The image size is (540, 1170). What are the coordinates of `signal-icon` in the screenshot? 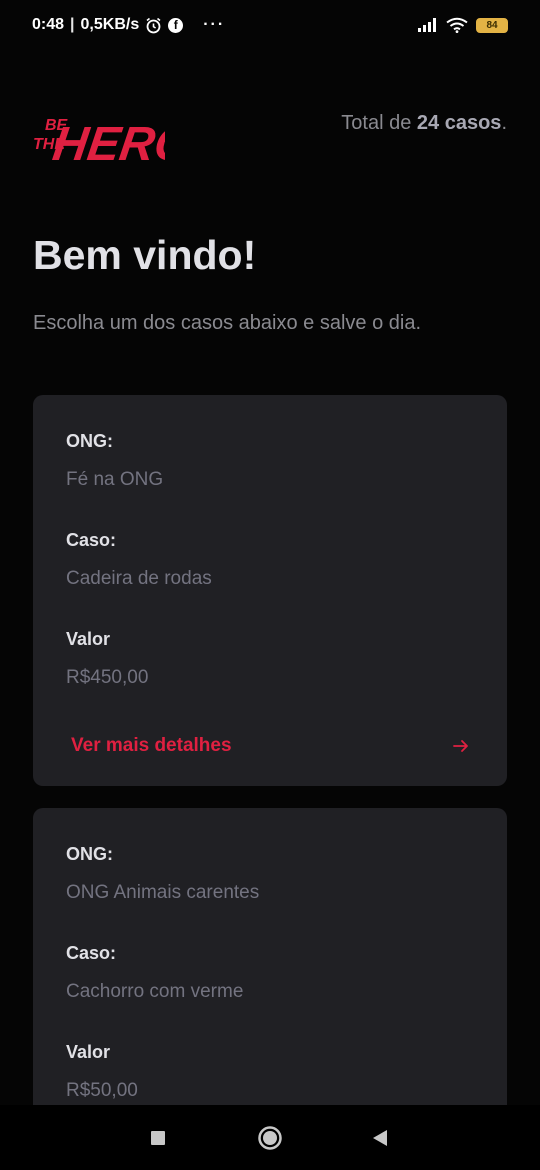 It's located at (428, 25).